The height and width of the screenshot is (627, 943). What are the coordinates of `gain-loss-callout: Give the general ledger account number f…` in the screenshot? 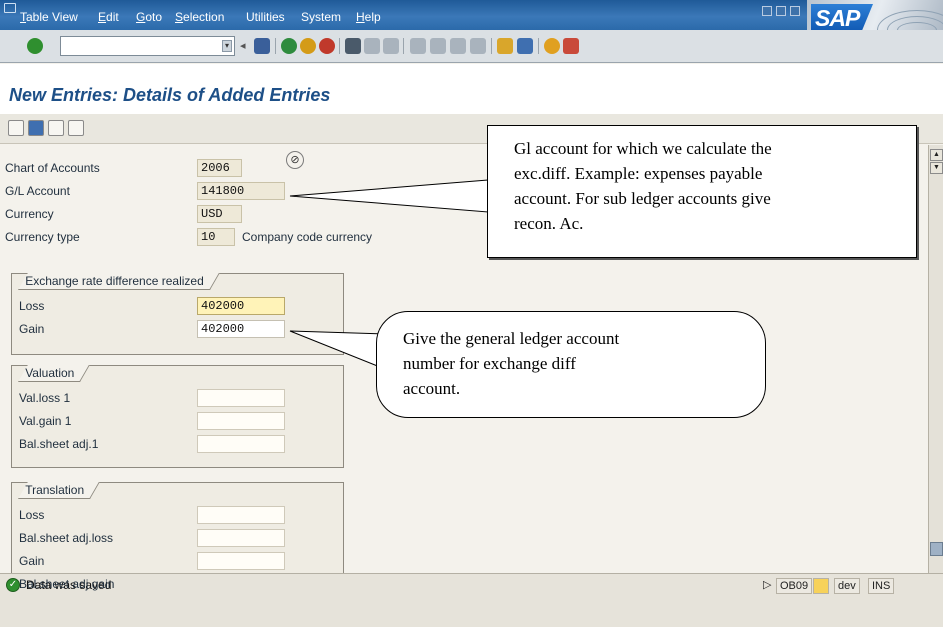 It's located at (571, 364).